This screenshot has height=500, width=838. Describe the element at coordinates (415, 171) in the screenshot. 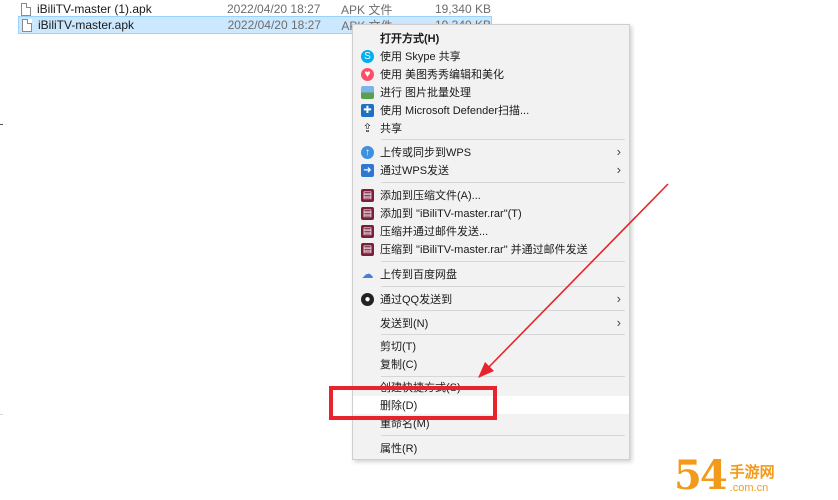

I see `menu-item-label: 通过WPS发送` at that location.